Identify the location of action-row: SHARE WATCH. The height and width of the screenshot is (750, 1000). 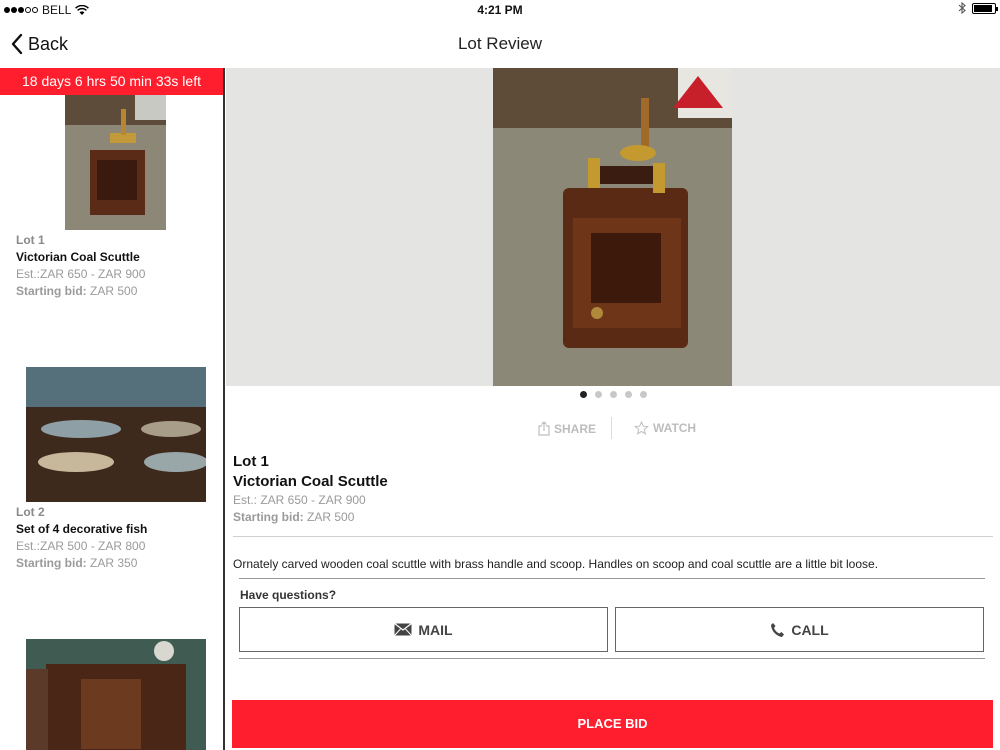
(613, 429).